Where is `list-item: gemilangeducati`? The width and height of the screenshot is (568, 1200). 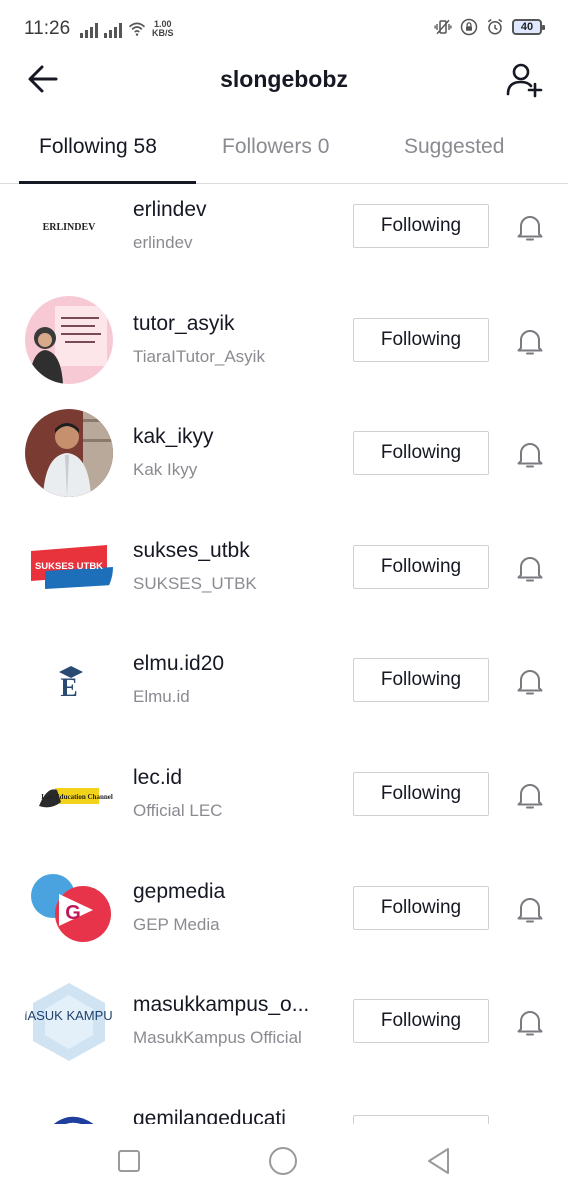
list-item: gemilangeducati is located at coordinates (284, 1108).